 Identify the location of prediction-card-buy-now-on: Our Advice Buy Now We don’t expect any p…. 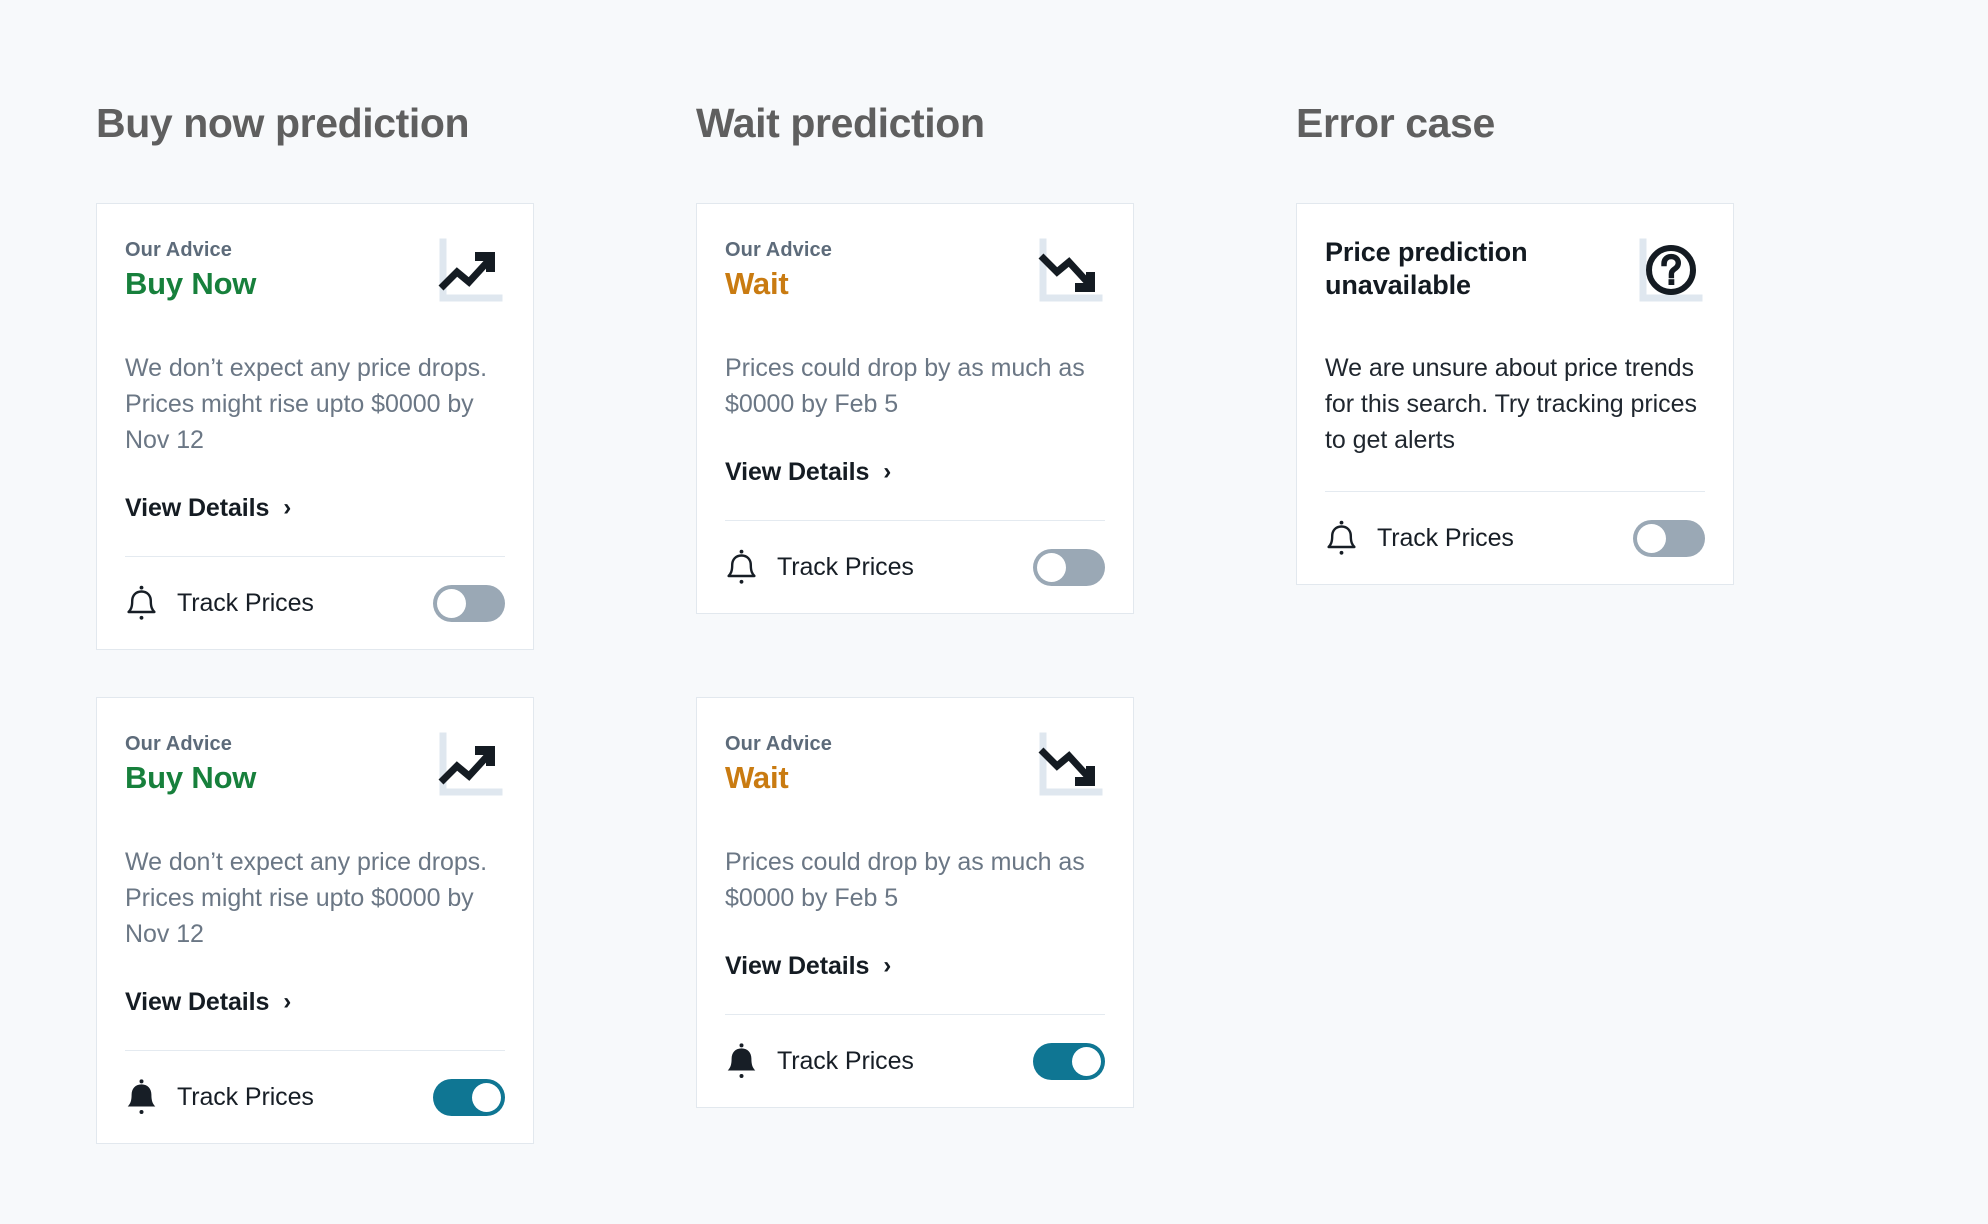
(315, 920).